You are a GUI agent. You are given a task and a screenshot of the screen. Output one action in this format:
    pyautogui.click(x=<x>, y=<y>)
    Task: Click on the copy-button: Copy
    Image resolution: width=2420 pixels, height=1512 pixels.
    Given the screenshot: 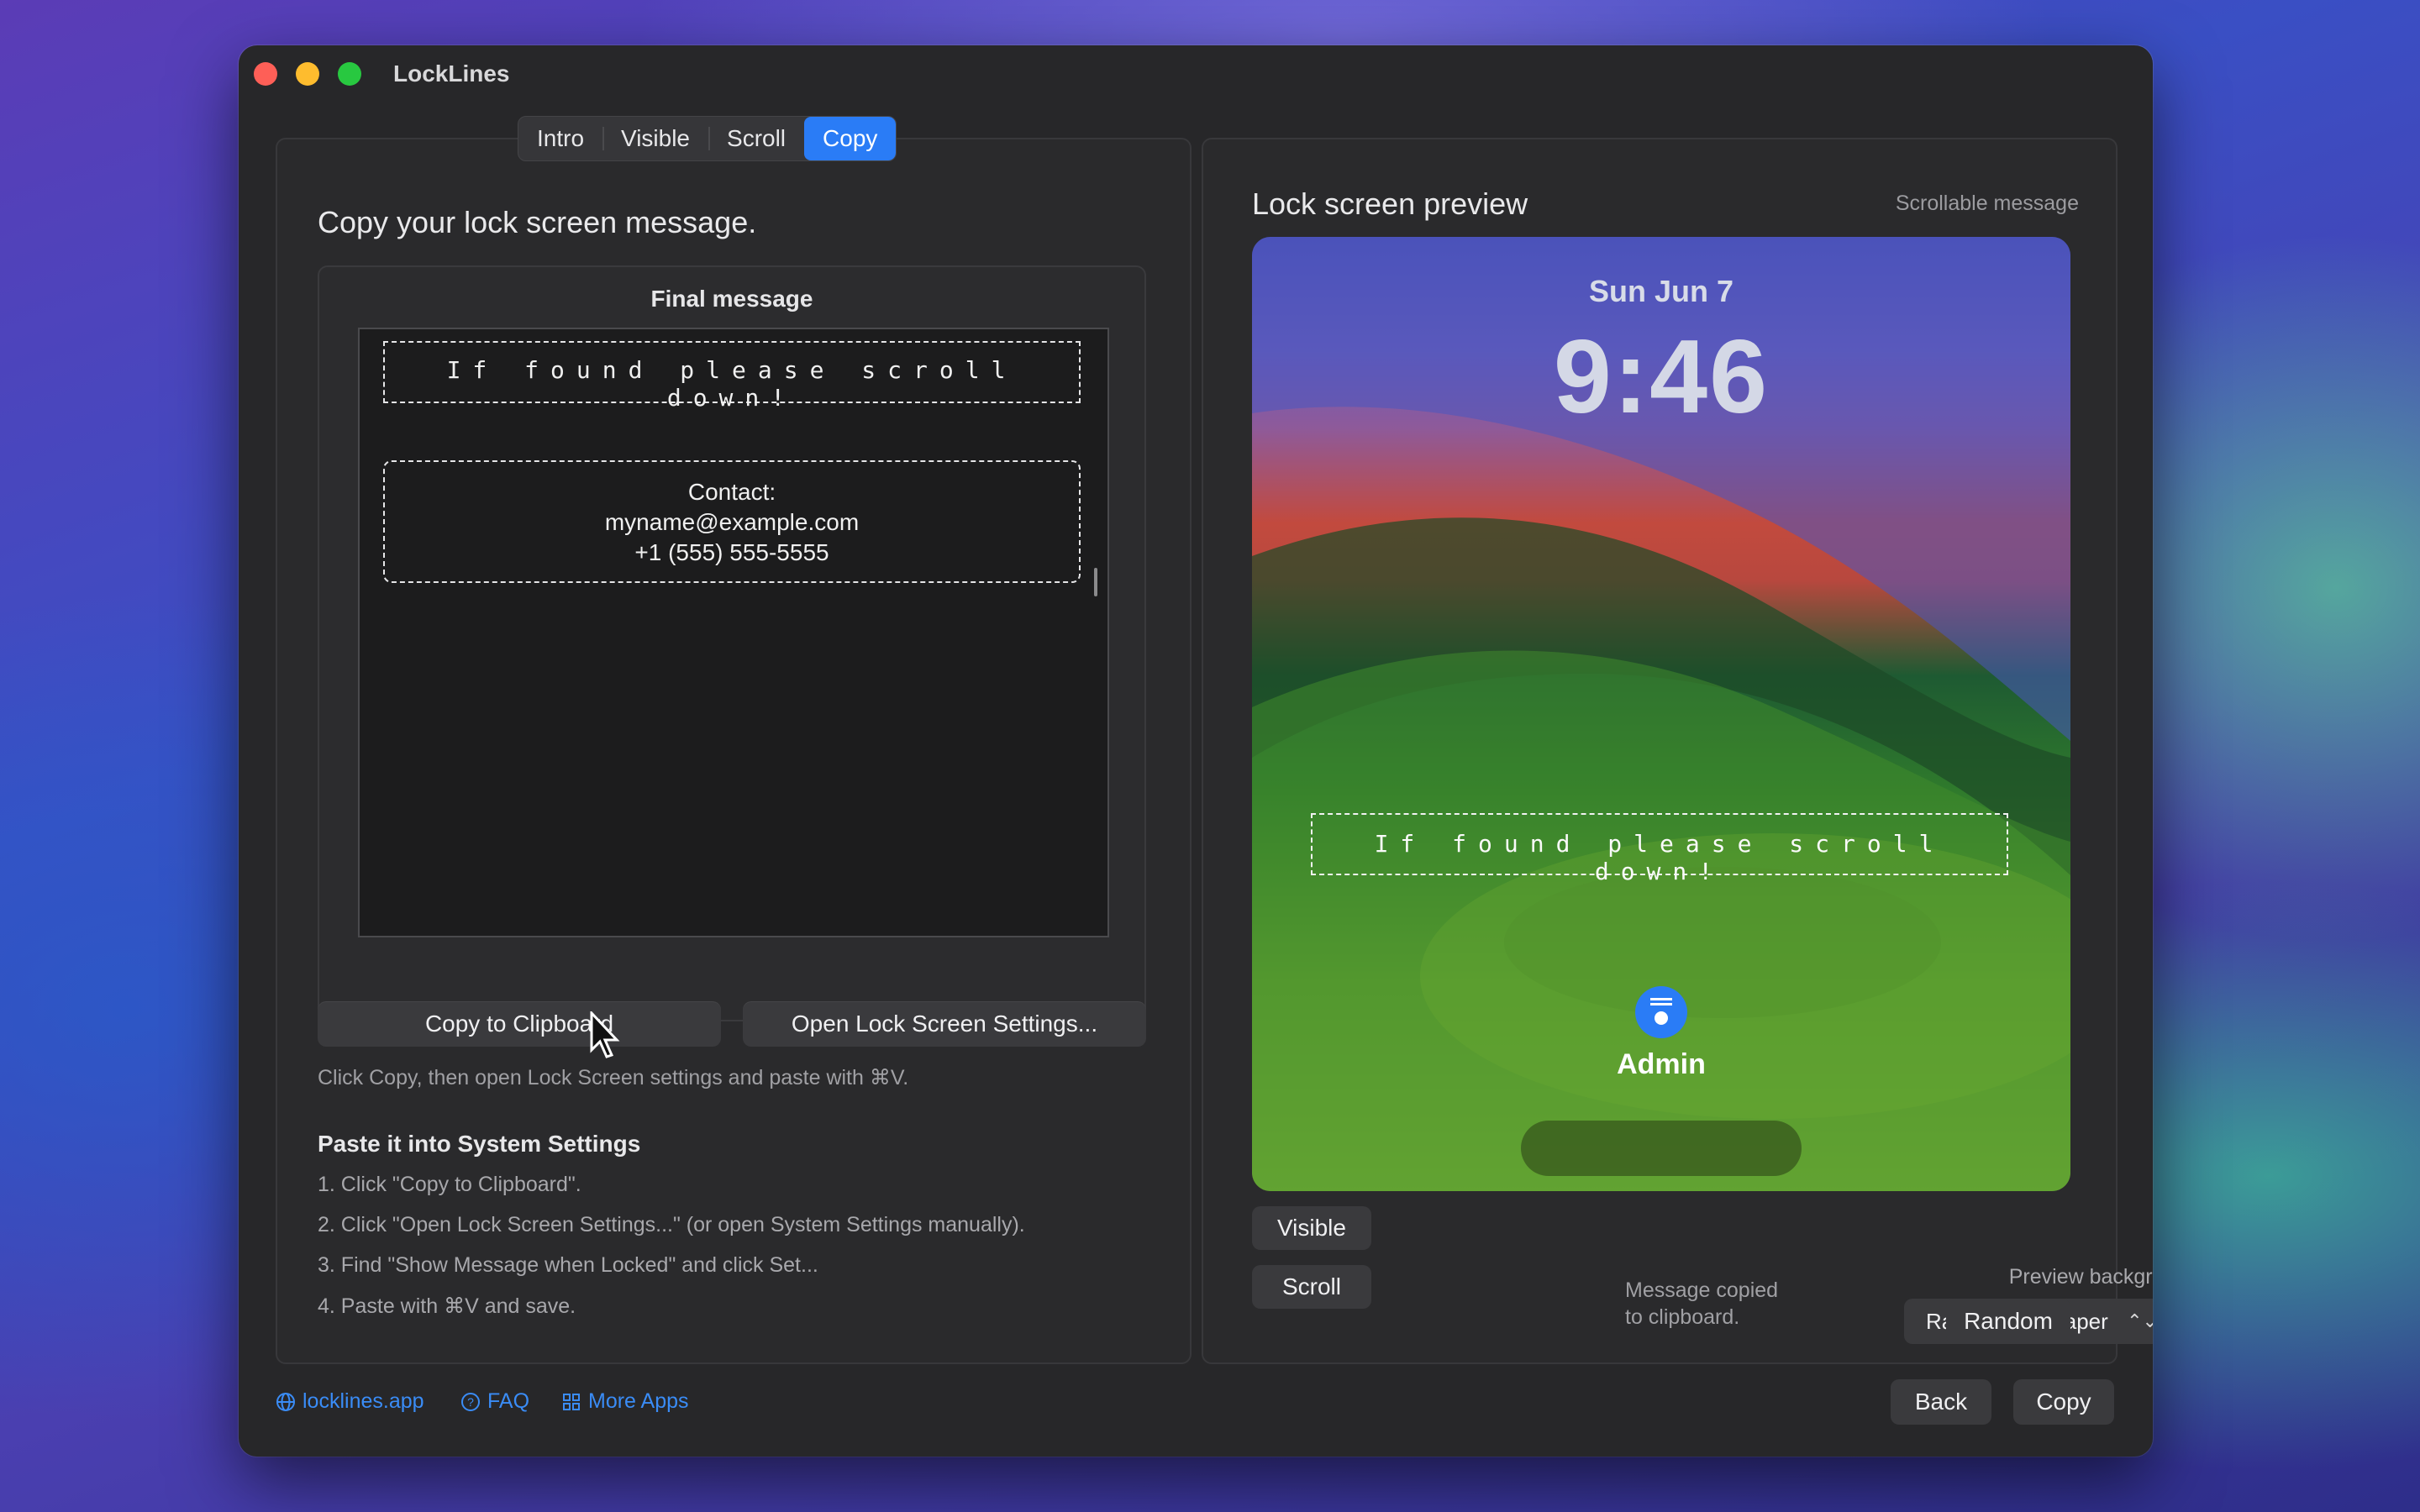 What is the action you would take?
    pyautogui.click(x=2063, y=1402)
    